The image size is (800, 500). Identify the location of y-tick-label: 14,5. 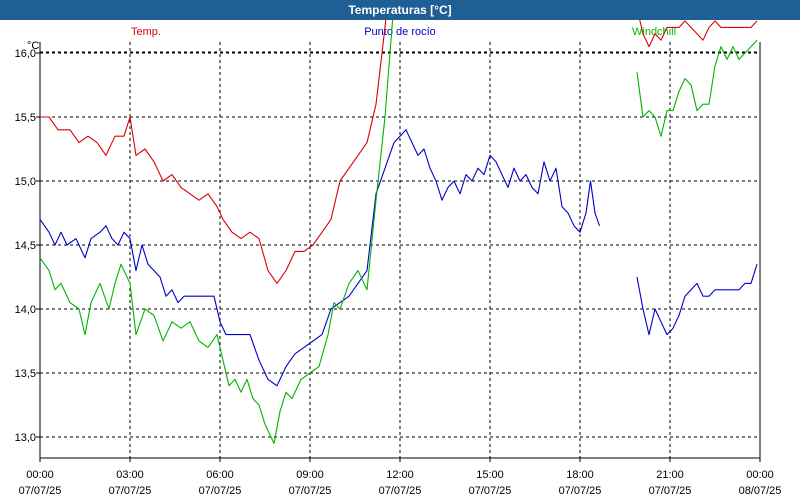
(25, 246).